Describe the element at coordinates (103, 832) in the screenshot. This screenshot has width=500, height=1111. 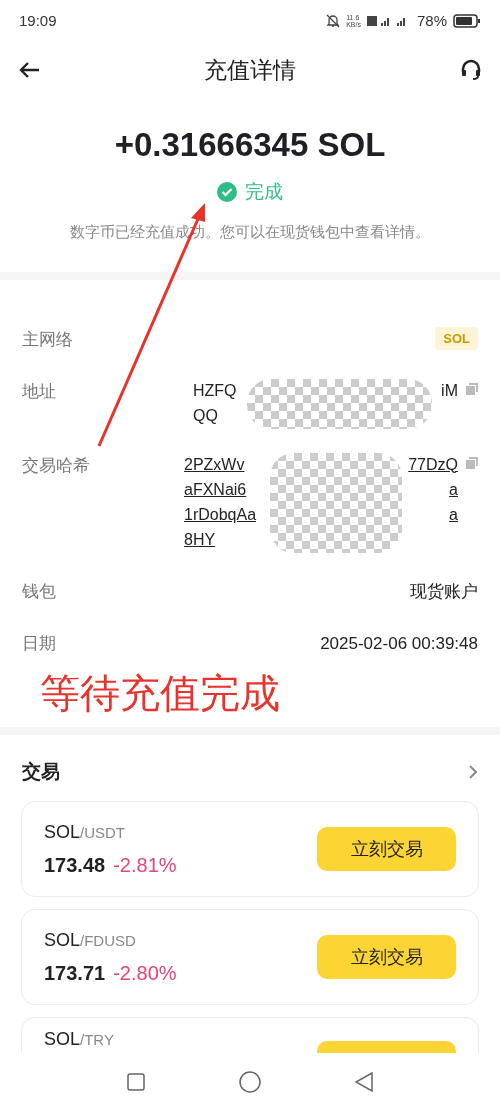
I see `pair-quote: /USDT` at that location.